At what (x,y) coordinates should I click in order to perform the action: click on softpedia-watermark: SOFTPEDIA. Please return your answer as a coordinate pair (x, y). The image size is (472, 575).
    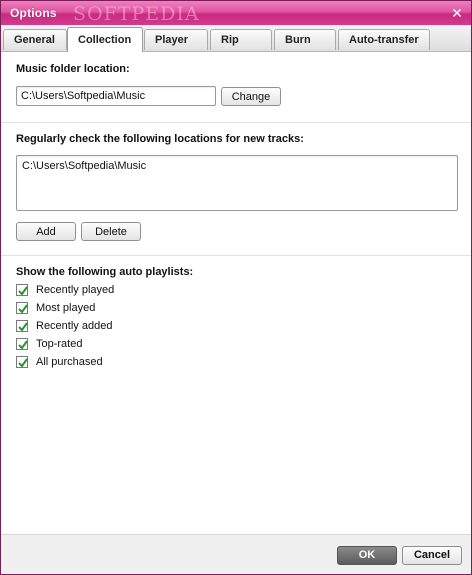
    Looking at the image, I should click on (136, 14).